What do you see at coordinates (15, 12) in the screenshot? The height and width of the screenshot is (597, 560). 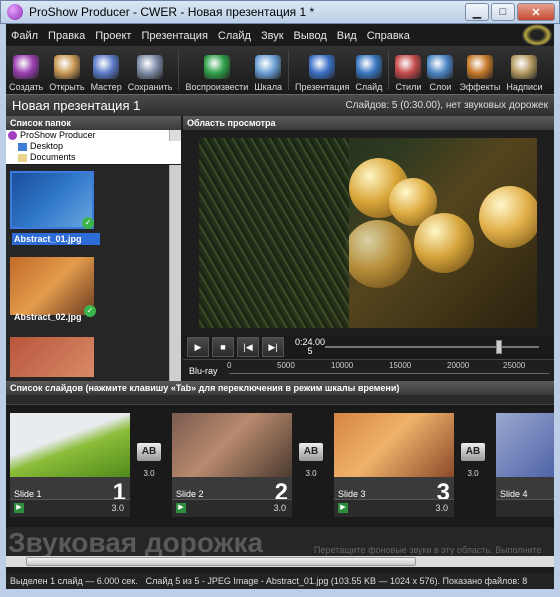 I see `proshow-app-icon` at bounding box center [15, 12].